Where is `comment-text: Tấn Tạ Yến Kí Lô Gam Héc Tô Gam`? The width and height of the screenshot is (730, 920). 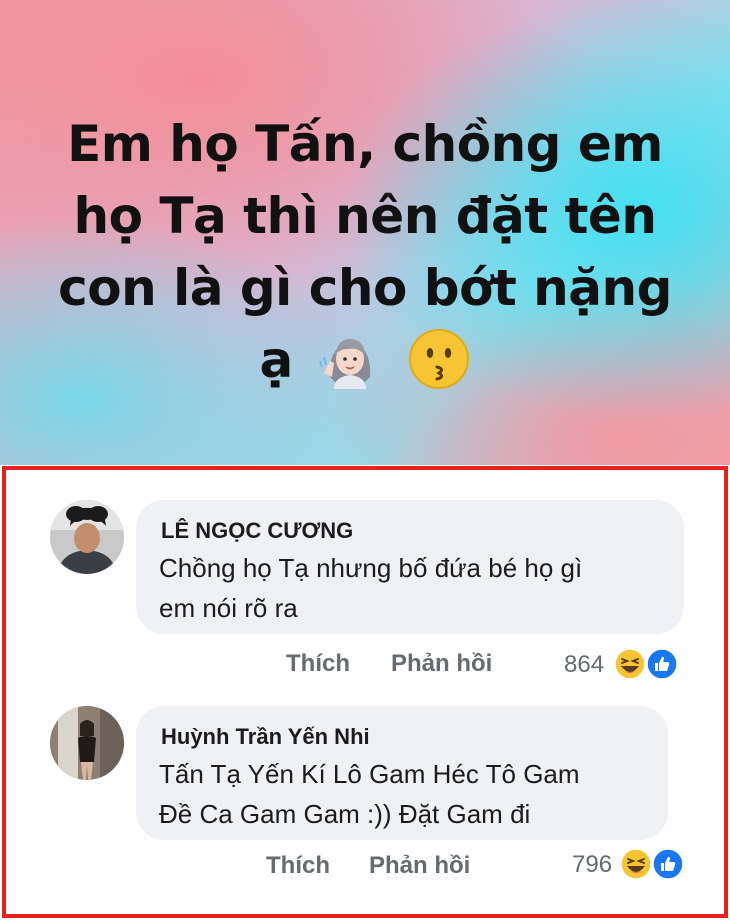 comment-text: Tấn Tạ Yến Kí Lô Gam Héc Tô Gam is located at coordinates (369, 774).